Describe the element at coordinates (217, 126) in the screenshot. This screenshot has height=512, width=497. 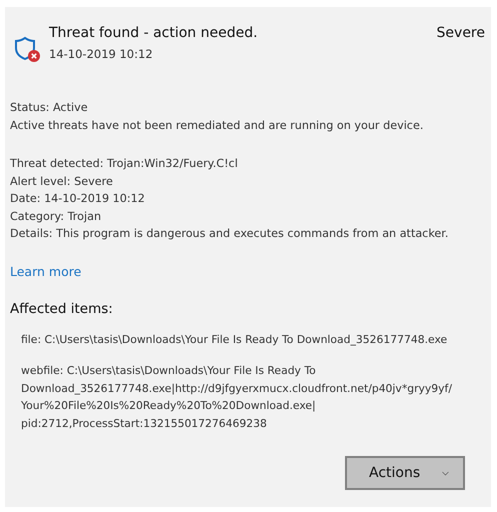
I see `status-description: Active threats have not been remediated and are running on your device.` at that location.